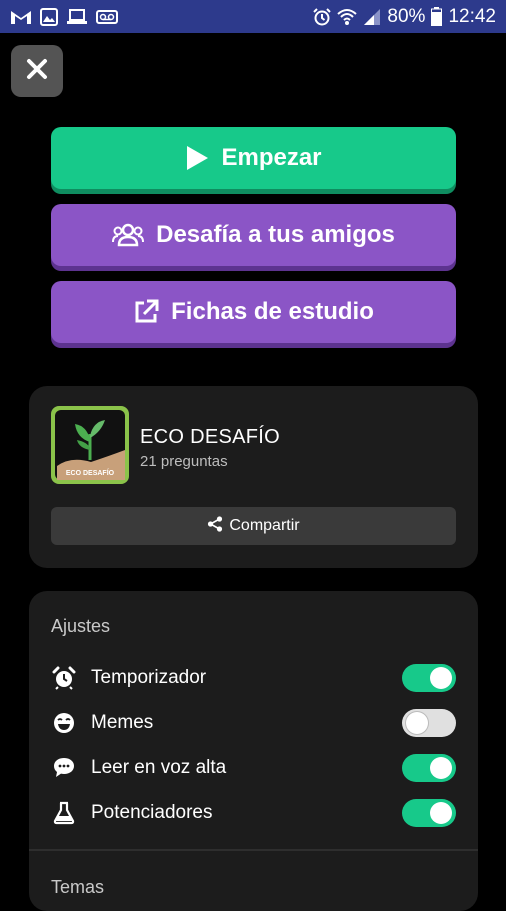 Image resolution: width=506 pixels, height=911 pixels. I want to click on group-icon, so click(128, 235).